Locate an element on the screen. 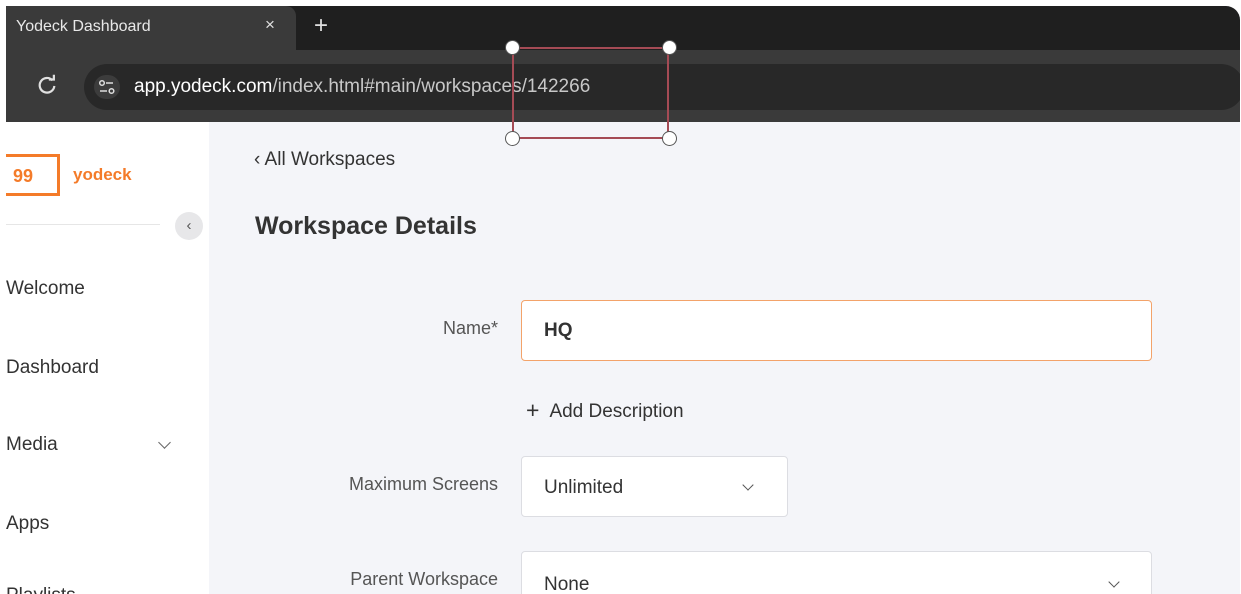  sidebar-item-media: Media is located at coordinates (32, 445).